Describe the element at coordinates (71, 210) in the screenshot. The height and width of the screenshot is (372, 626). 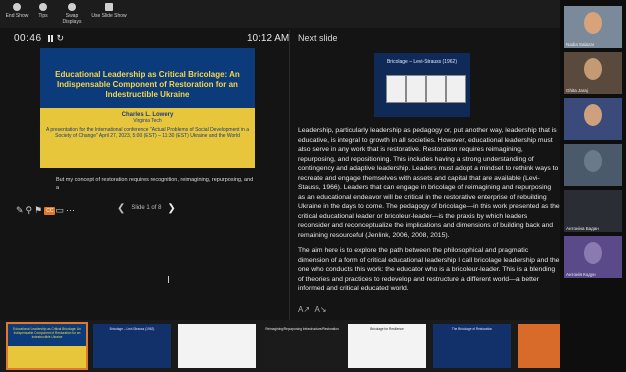
I see `more-options-icon: ⋯` at that location.